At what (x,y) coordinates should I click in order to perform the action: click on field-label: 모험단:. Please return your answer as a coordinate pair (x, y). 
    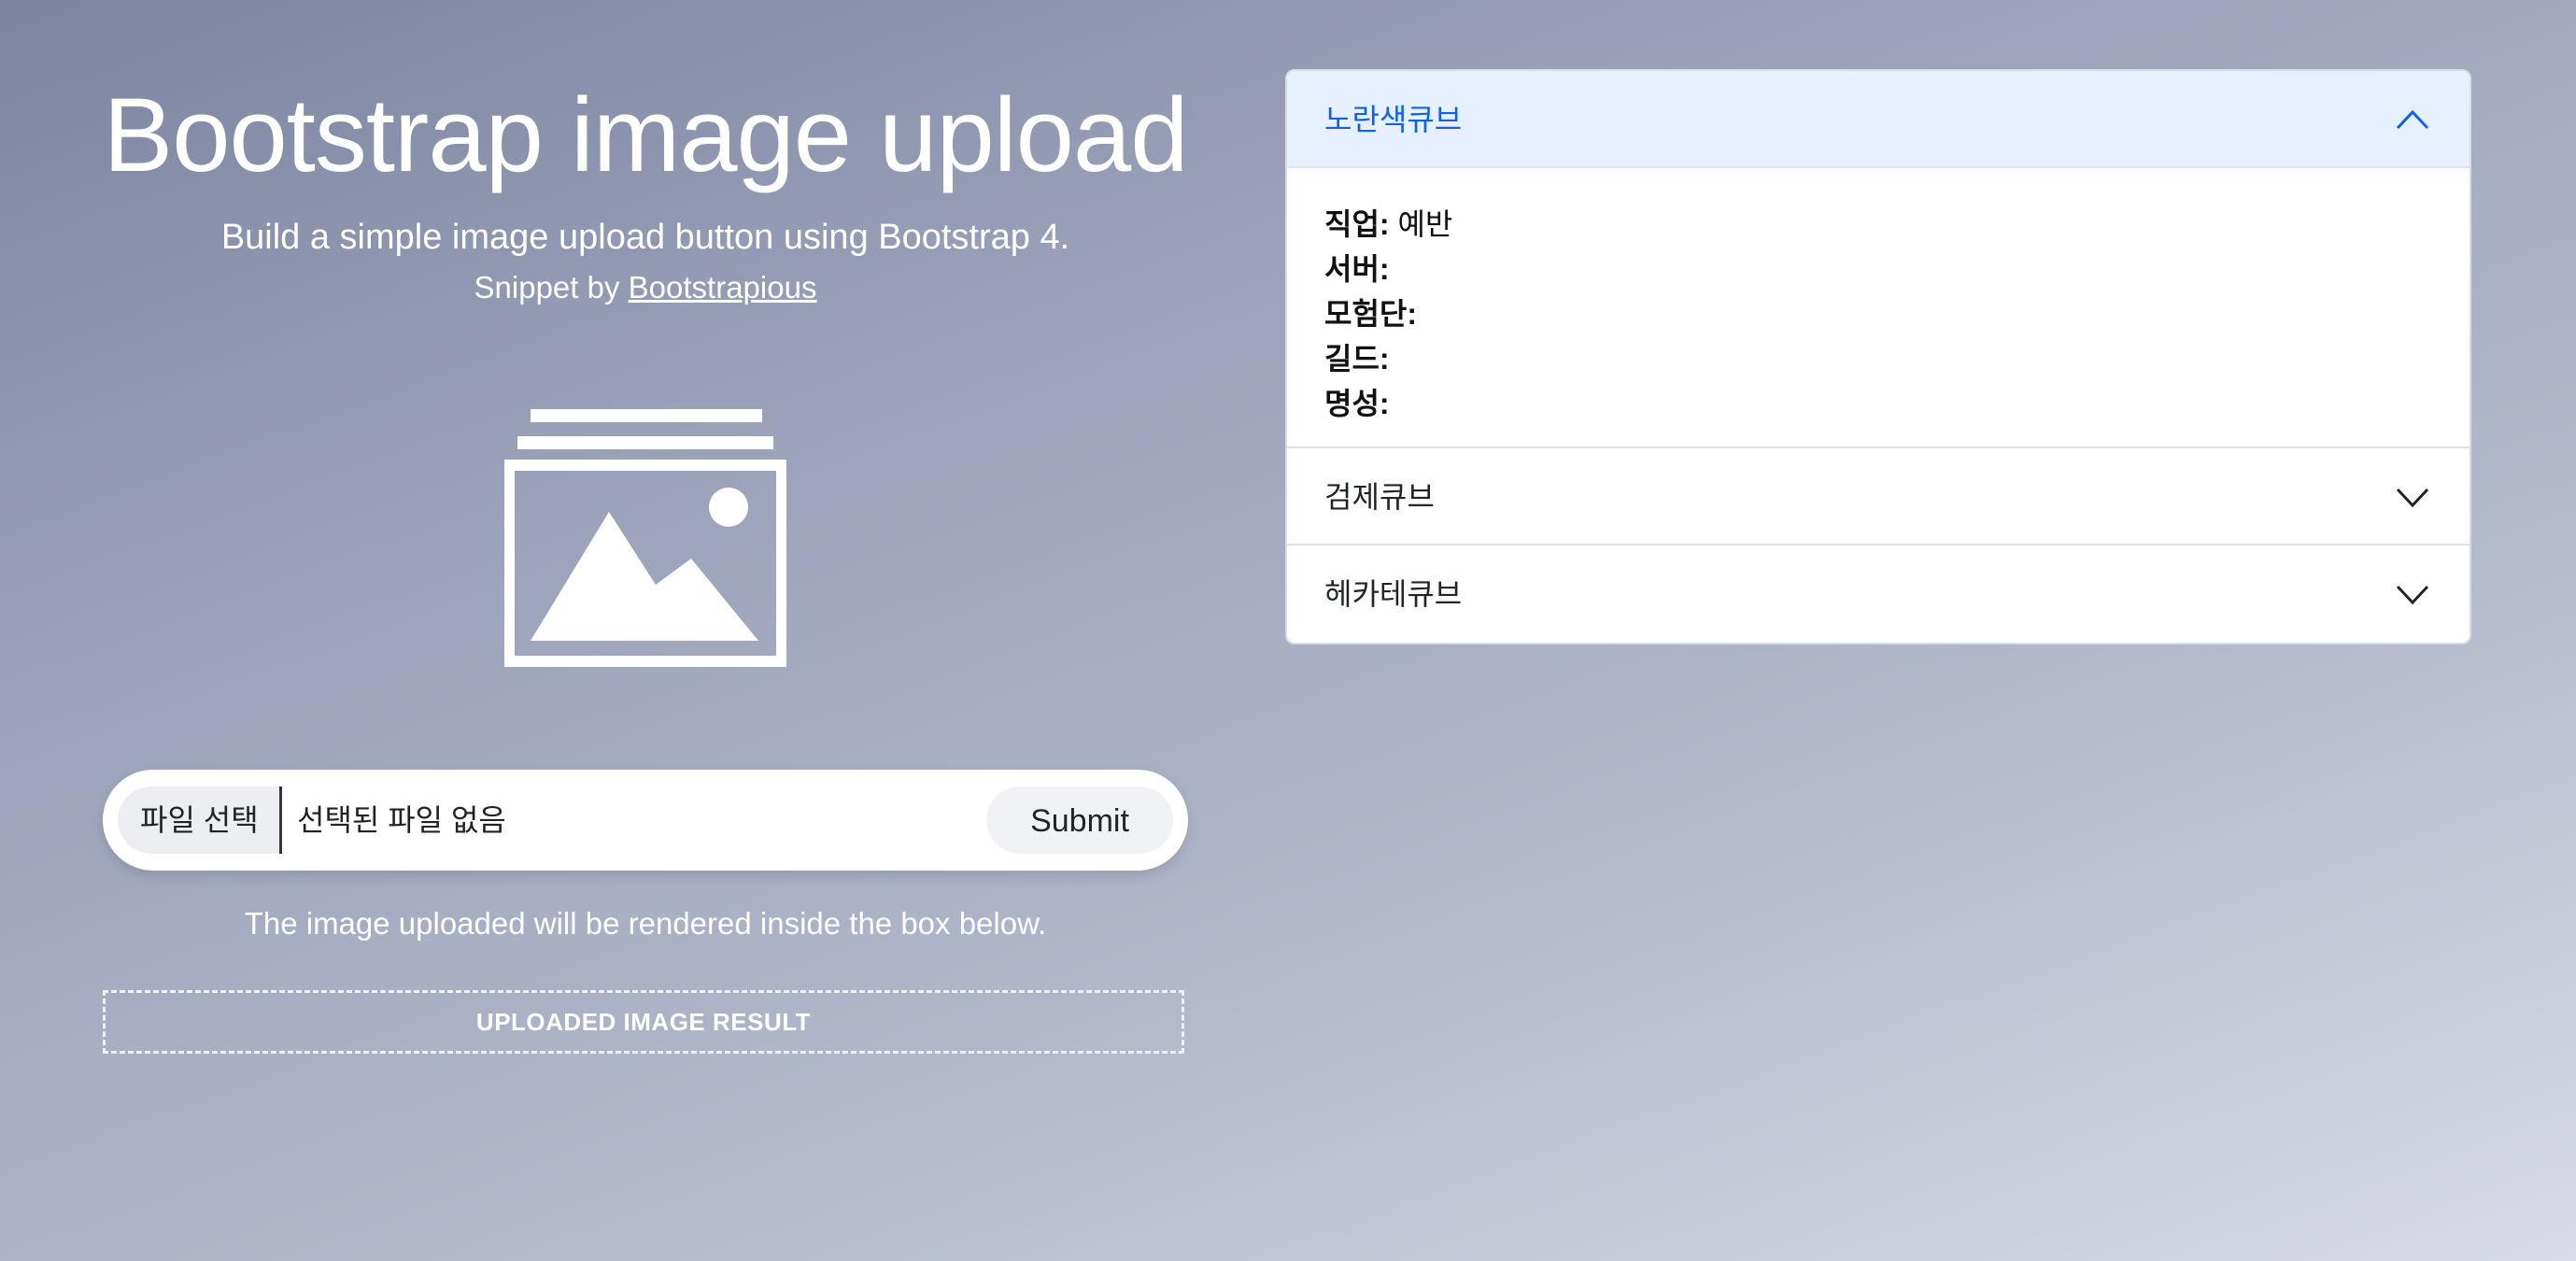
    Looking at the image, I should click on (1370, 314).